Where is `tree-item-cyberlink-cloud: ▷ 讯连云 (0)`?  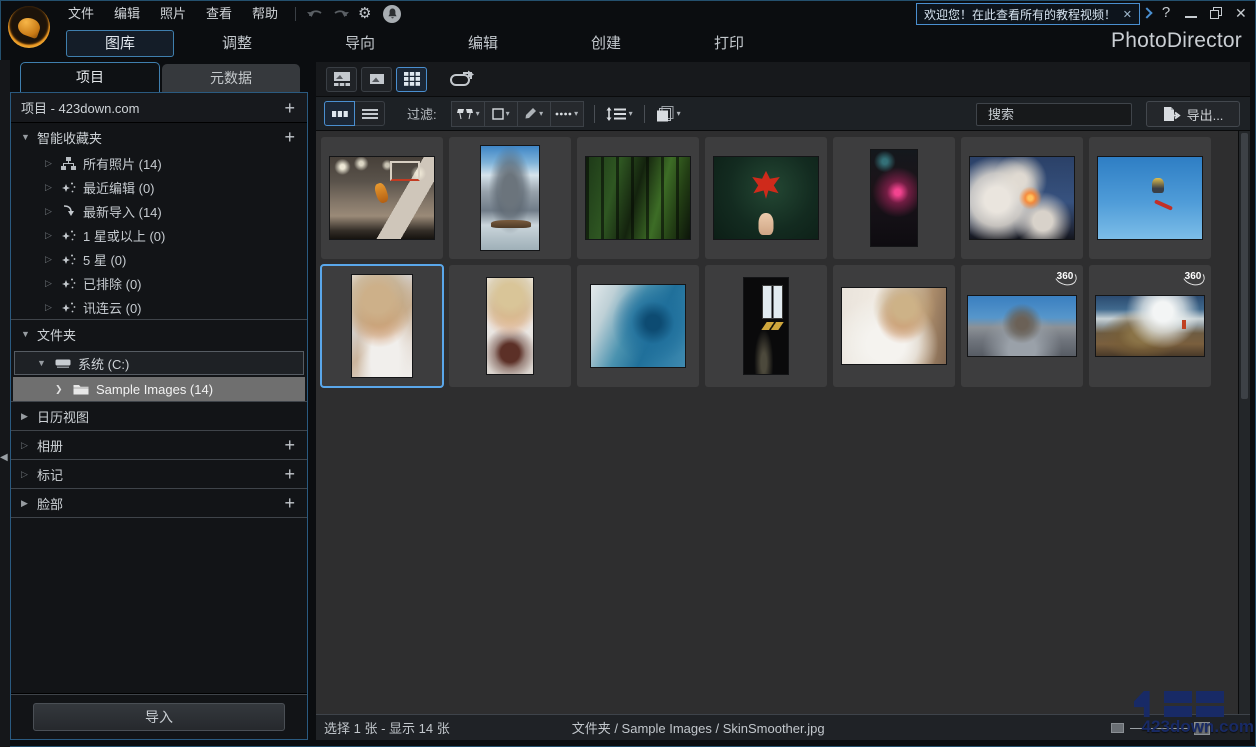
tree-item-cyberlink-cloud: ▷ 讯连云 (0) is located at coordinates (159, 307).